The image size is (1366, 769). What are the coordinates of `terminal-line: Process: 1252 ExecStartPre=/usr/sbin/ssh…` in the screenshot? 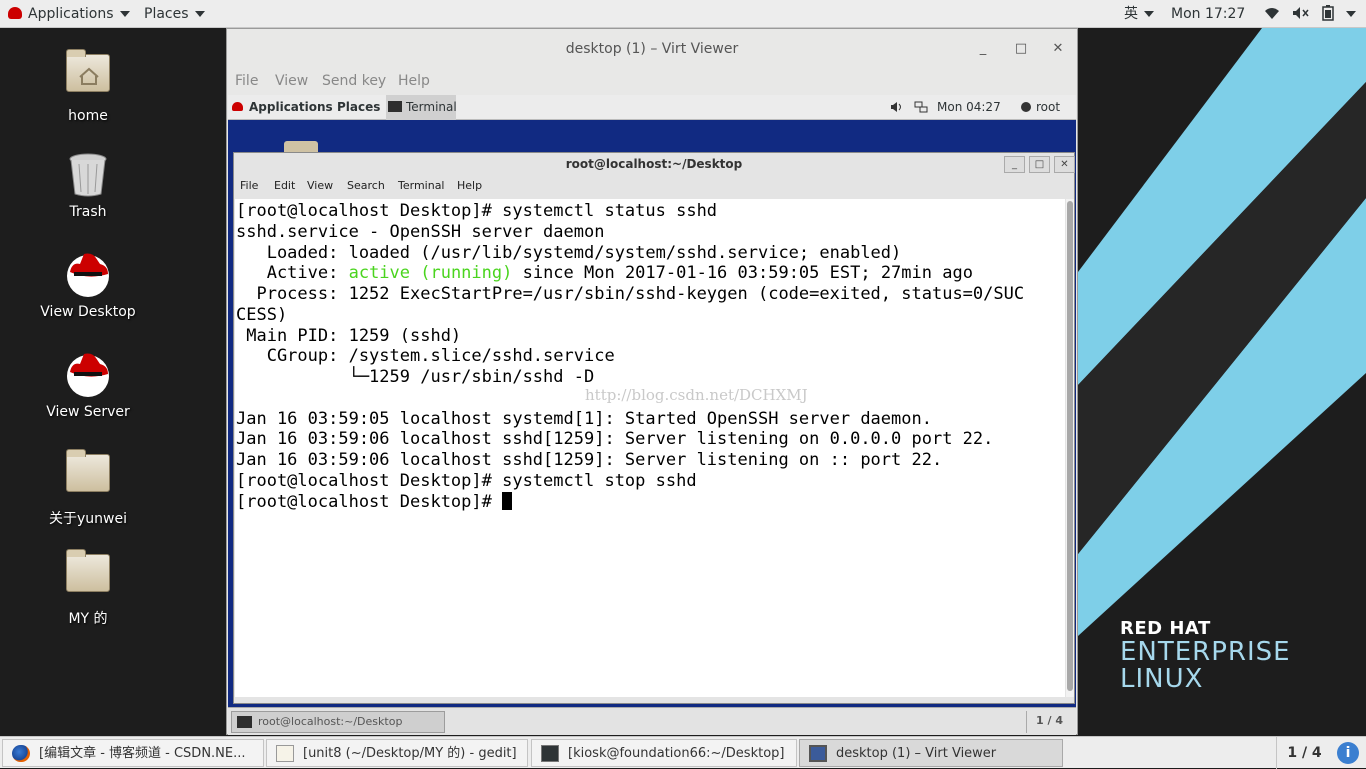 It's located at (630, 294).